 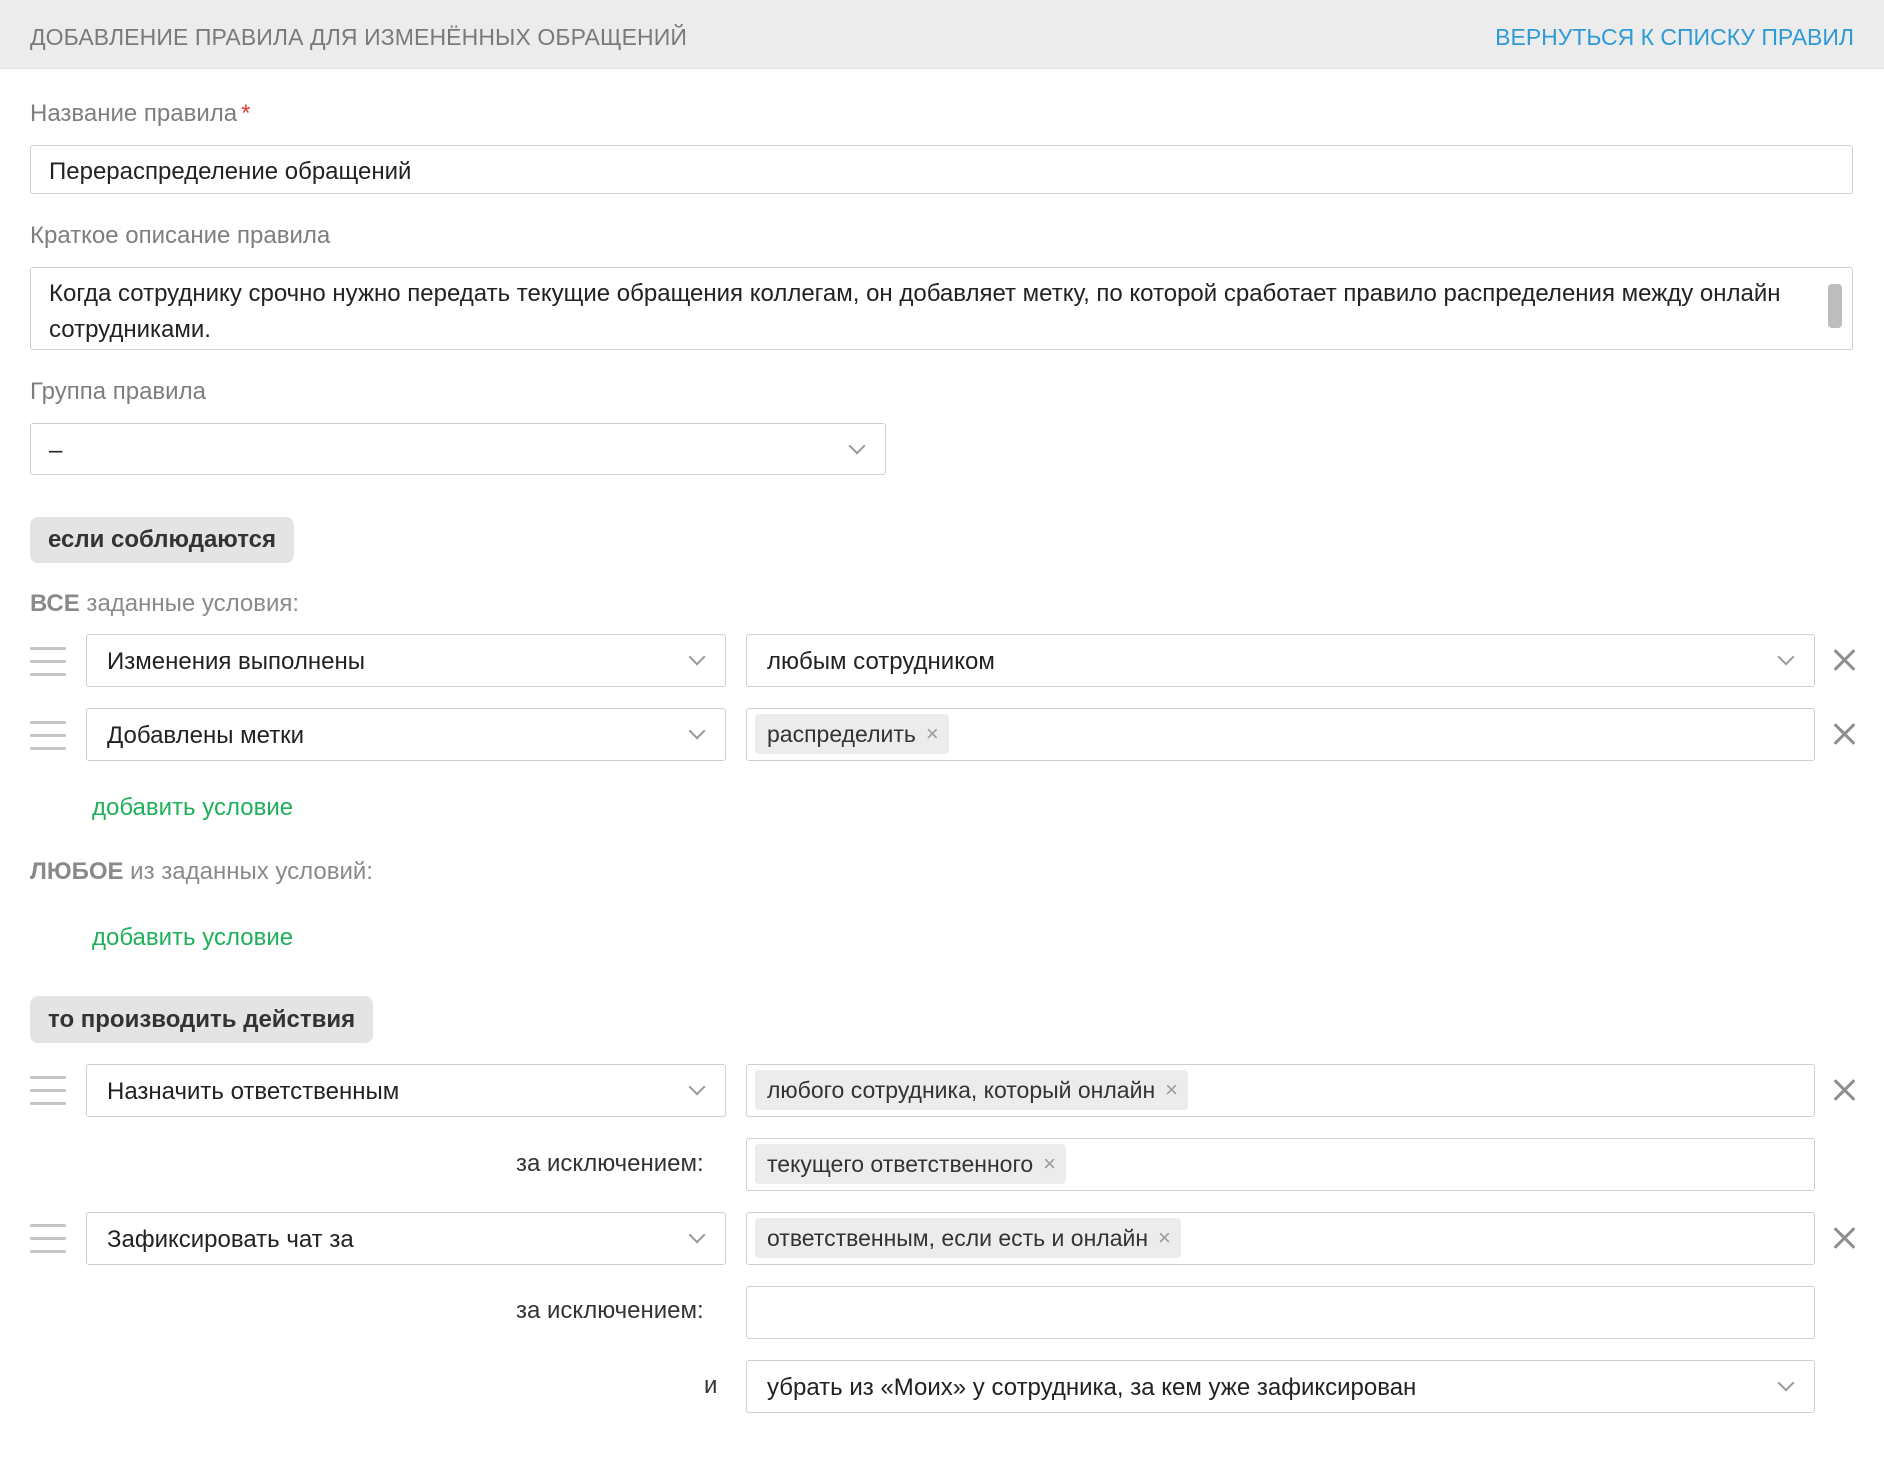 What do you see at coordinates (961, 1089) in the screenshot?
I see `tag-label: любого сотрудника, который онлайн` at bounding box center [961, 1089].